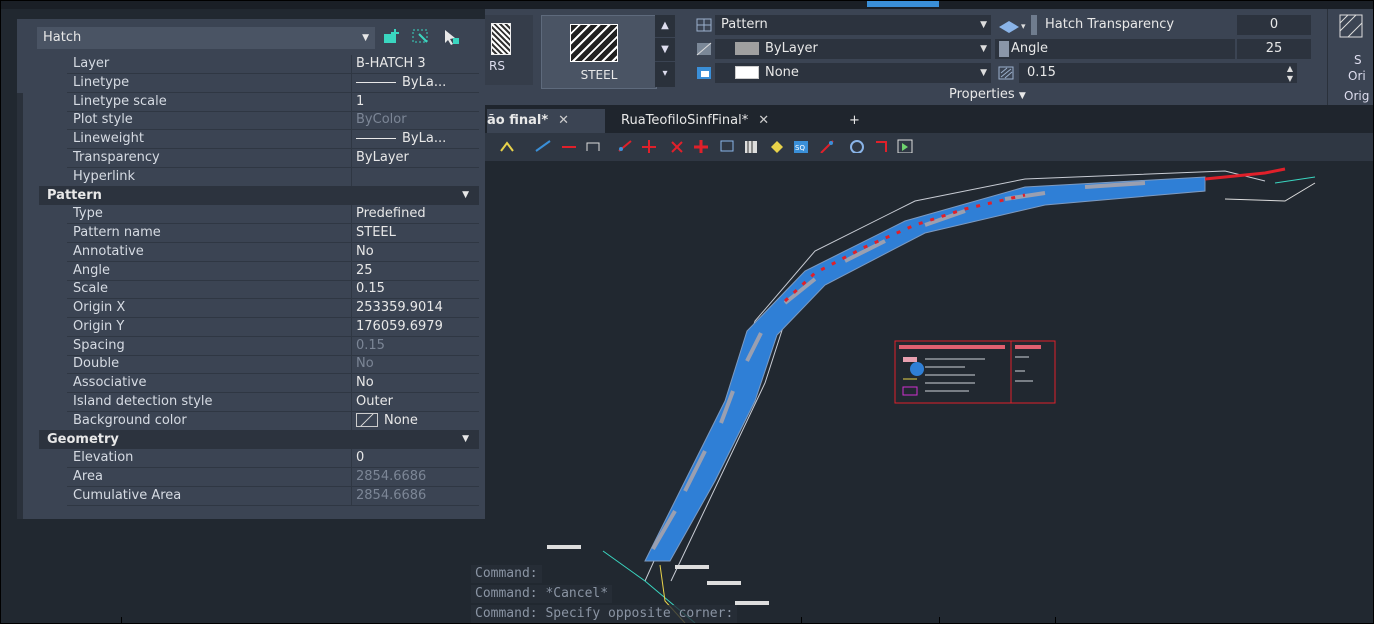  What do you see at coordinates (273, 177) in the screenshot?
I see `property-row: Hyperlink` at bounding box center [273, 177].